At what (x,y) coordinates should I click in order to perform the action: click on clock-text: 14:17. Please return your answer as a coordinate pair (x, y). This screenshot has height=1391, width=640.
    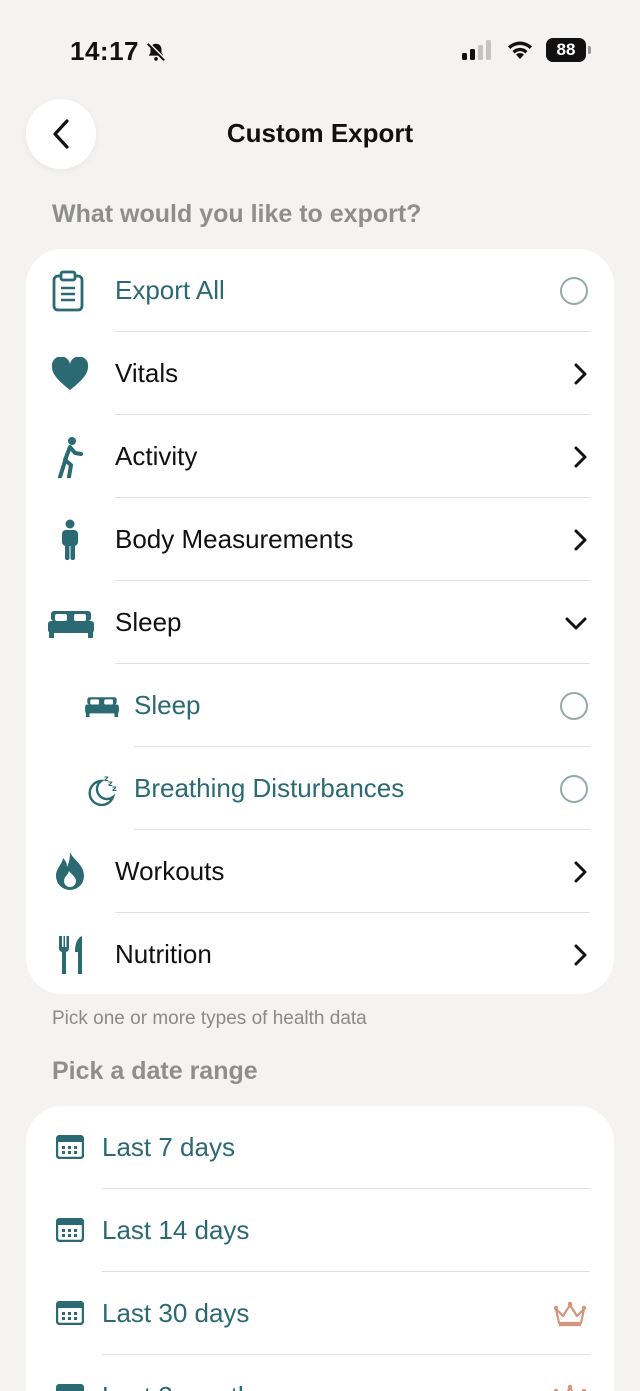
    Looking at the image, I should click on (104, 51).